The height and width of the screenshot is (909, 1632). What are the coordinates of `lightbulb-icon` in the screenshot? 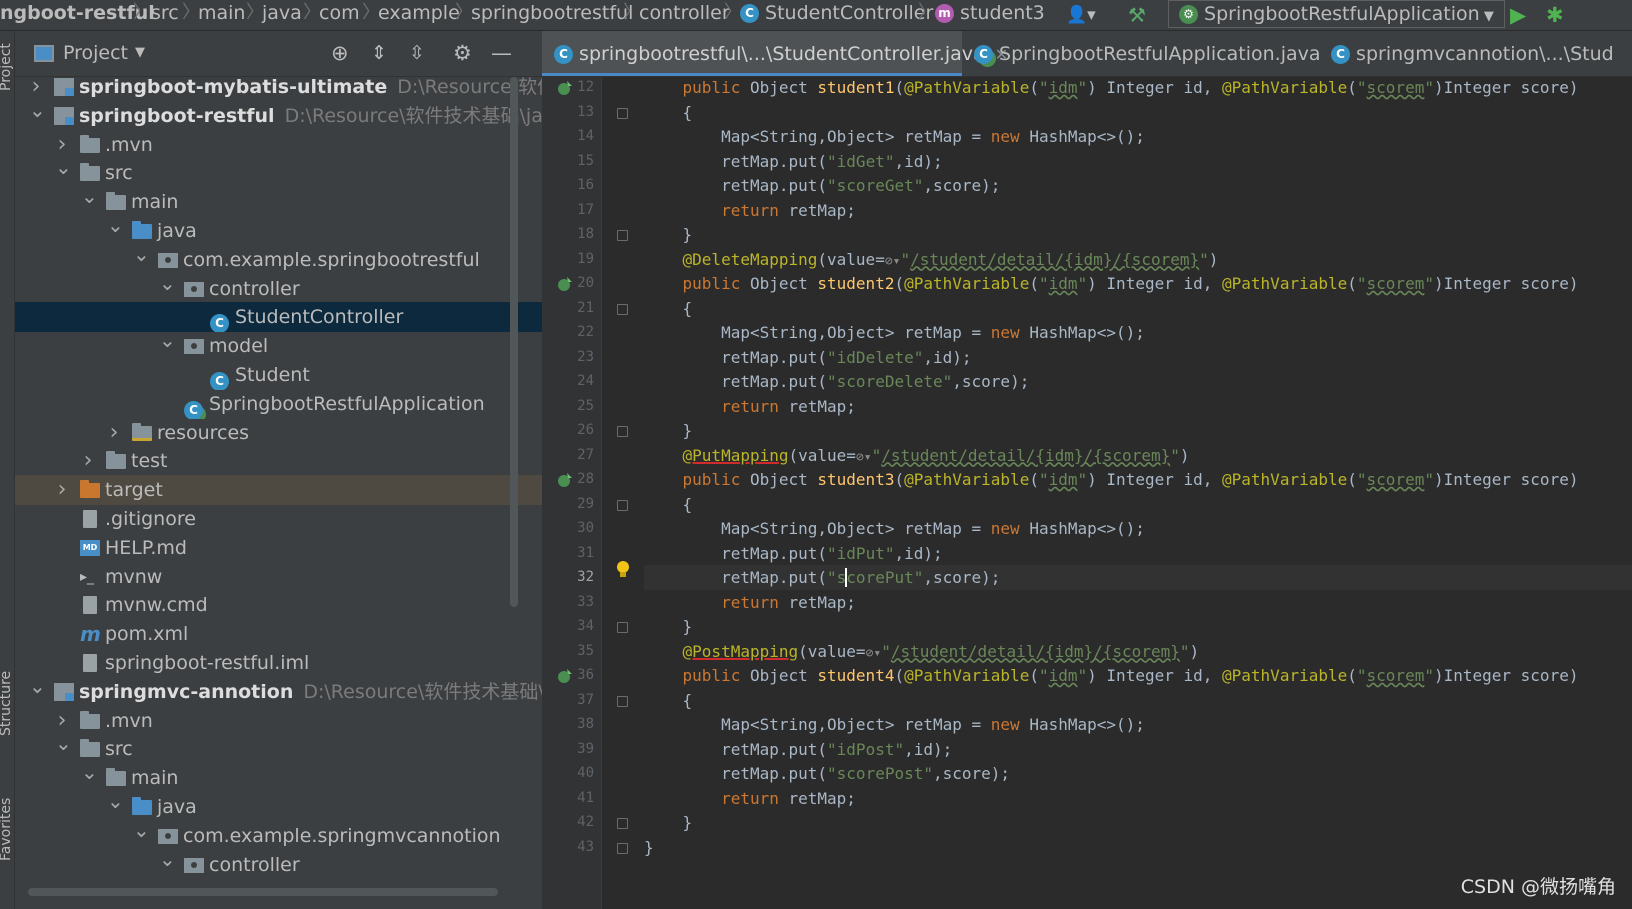 It's located at (623, 570).